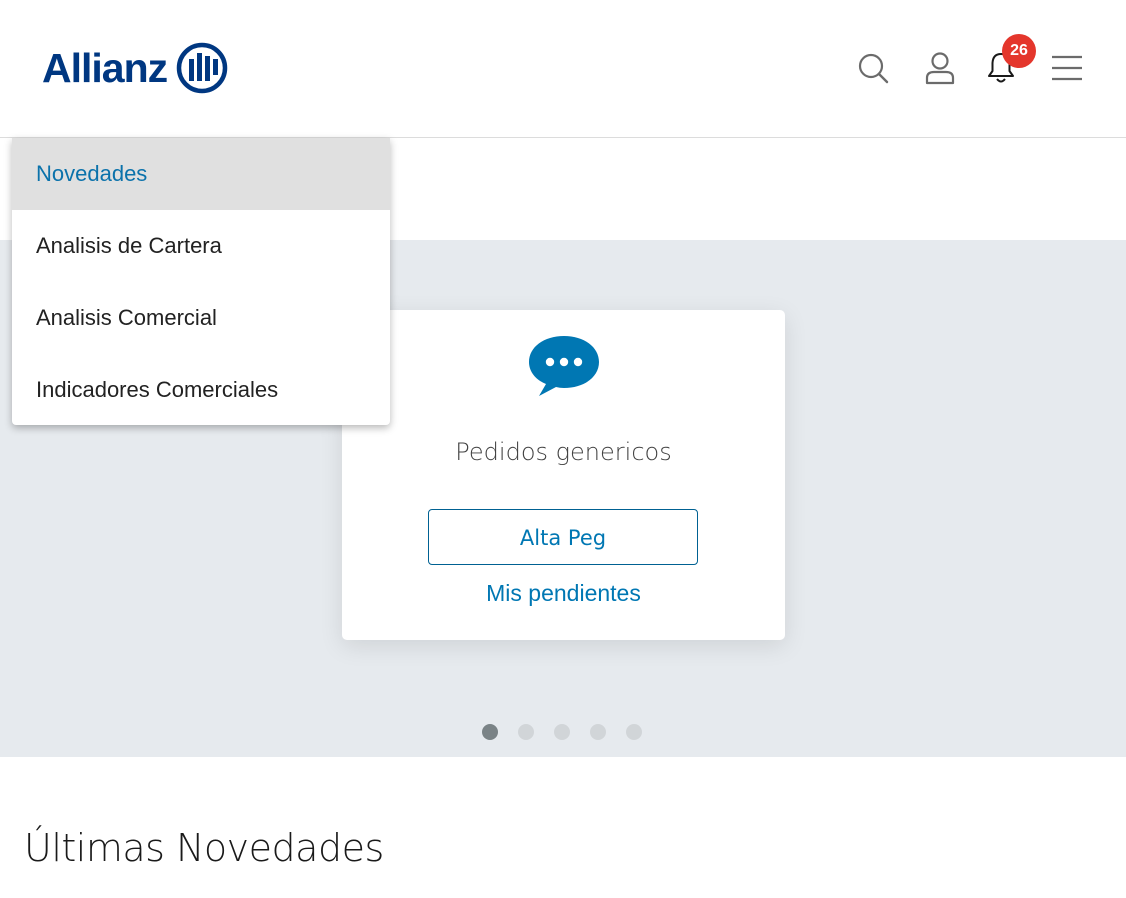  I want to click on card-title: Pedidos genericos, so click(563, 452).